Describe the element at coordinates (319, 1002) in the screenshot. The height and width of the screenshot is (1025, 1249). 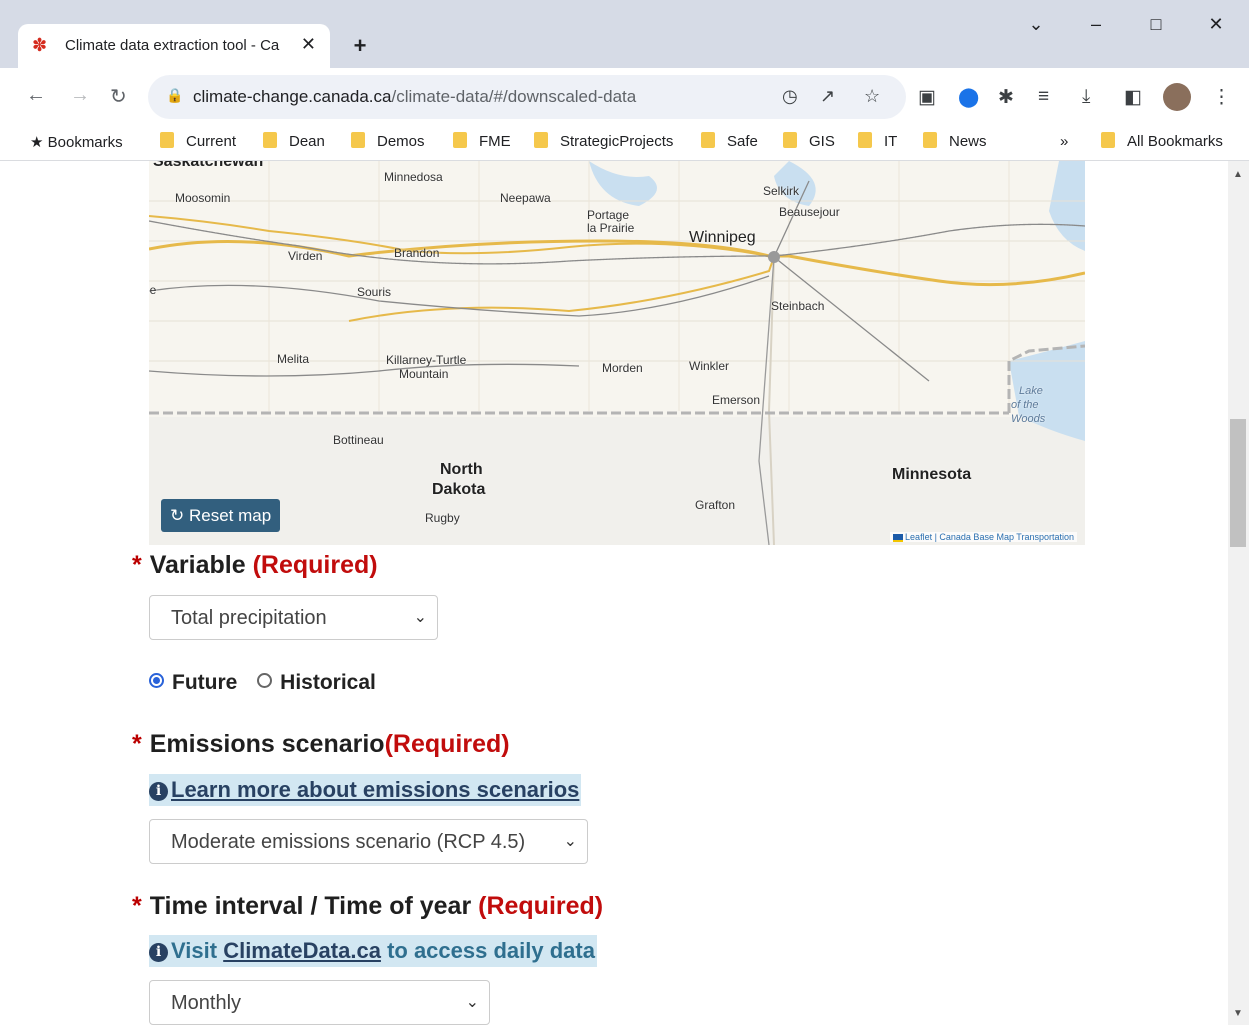
I see `time-interval-select: Monthly ⌄` at that location.